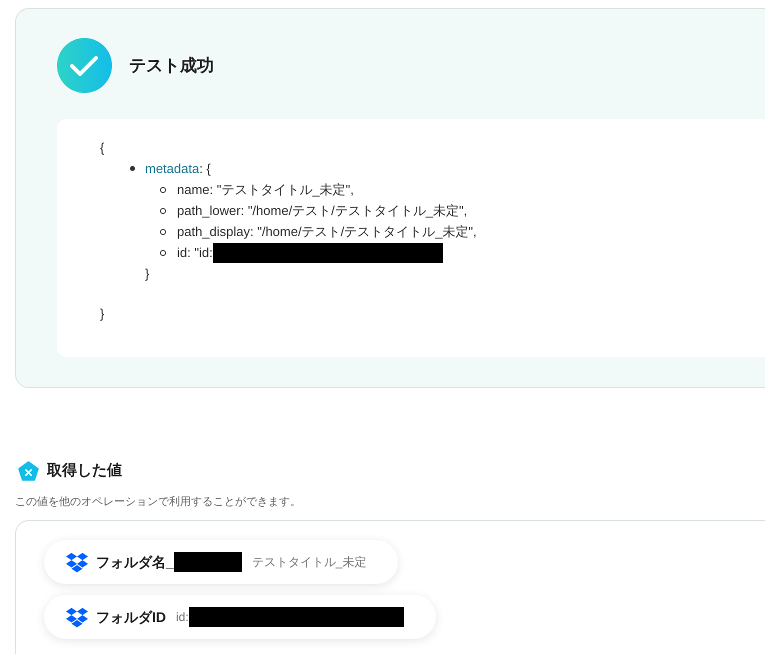 This screenshot has height=654, width=765. I want to click on value-label: フォルダID, so click(131, 617).